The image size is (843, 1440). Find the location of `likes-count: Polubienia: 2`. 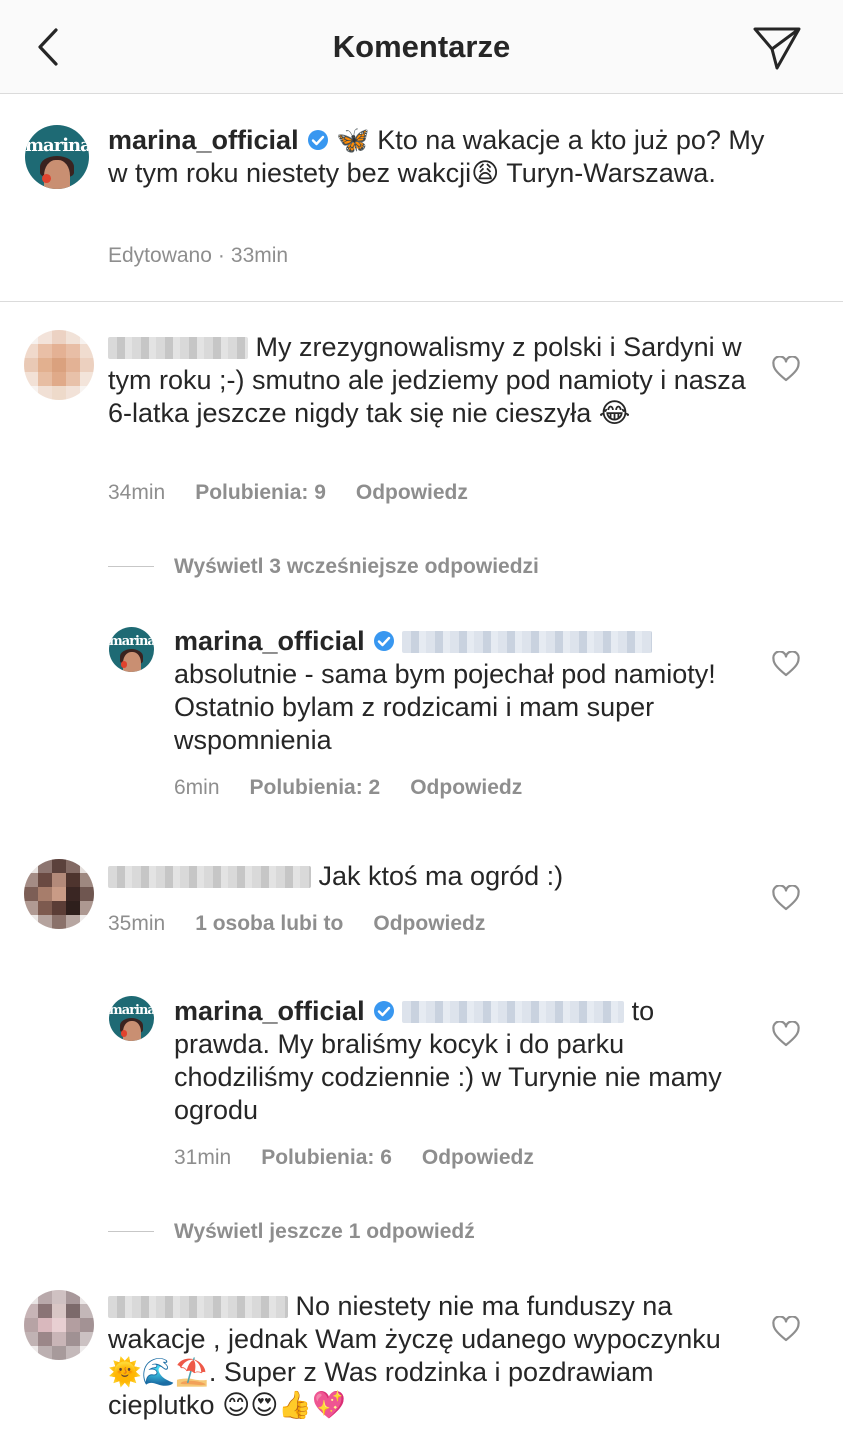

likes-count: Polubienia: 2 is located at coordinates (315, 787).